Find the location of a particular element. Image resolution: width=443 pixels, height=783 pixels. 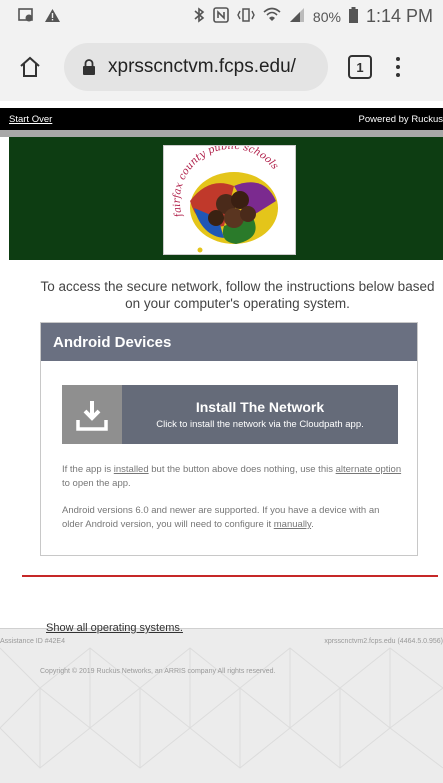

start-over-link: Start Over is located at coordinates (30, 119).